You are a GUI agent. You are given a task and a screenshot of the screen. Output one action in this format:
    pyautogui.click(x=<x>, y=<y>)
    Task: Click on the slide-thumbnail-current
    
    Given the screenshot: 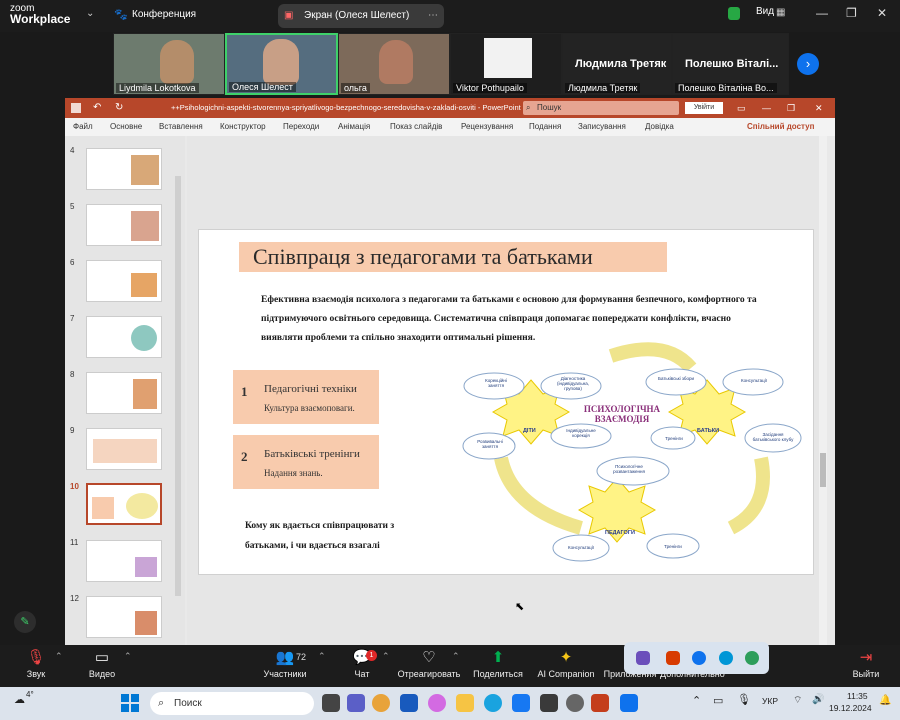 What is the action you would take?
    pyautogui.click(x=124, y=504)
    